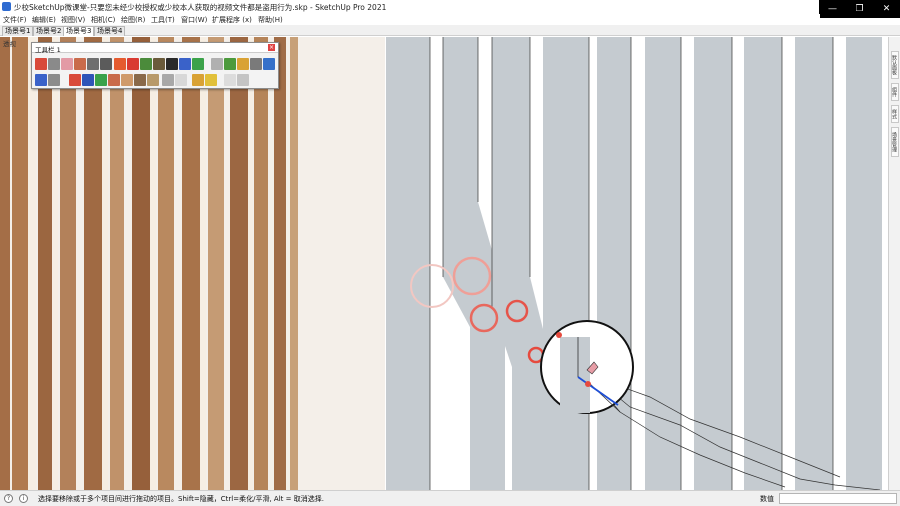 This screenshot has width=900, height=506. I want to click on dimension-icon, so click(217, 64).